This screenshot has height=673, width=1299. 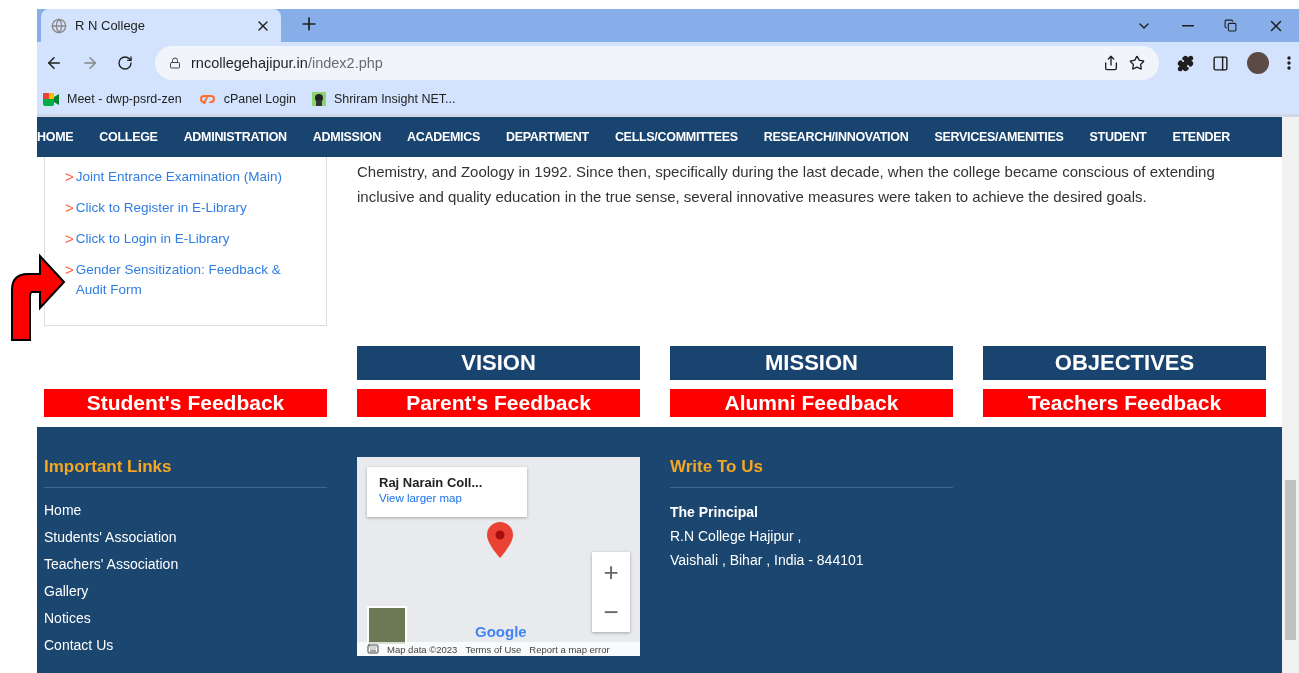 I want to click on footer-link: Contact Us, so click(x=185, y=645).